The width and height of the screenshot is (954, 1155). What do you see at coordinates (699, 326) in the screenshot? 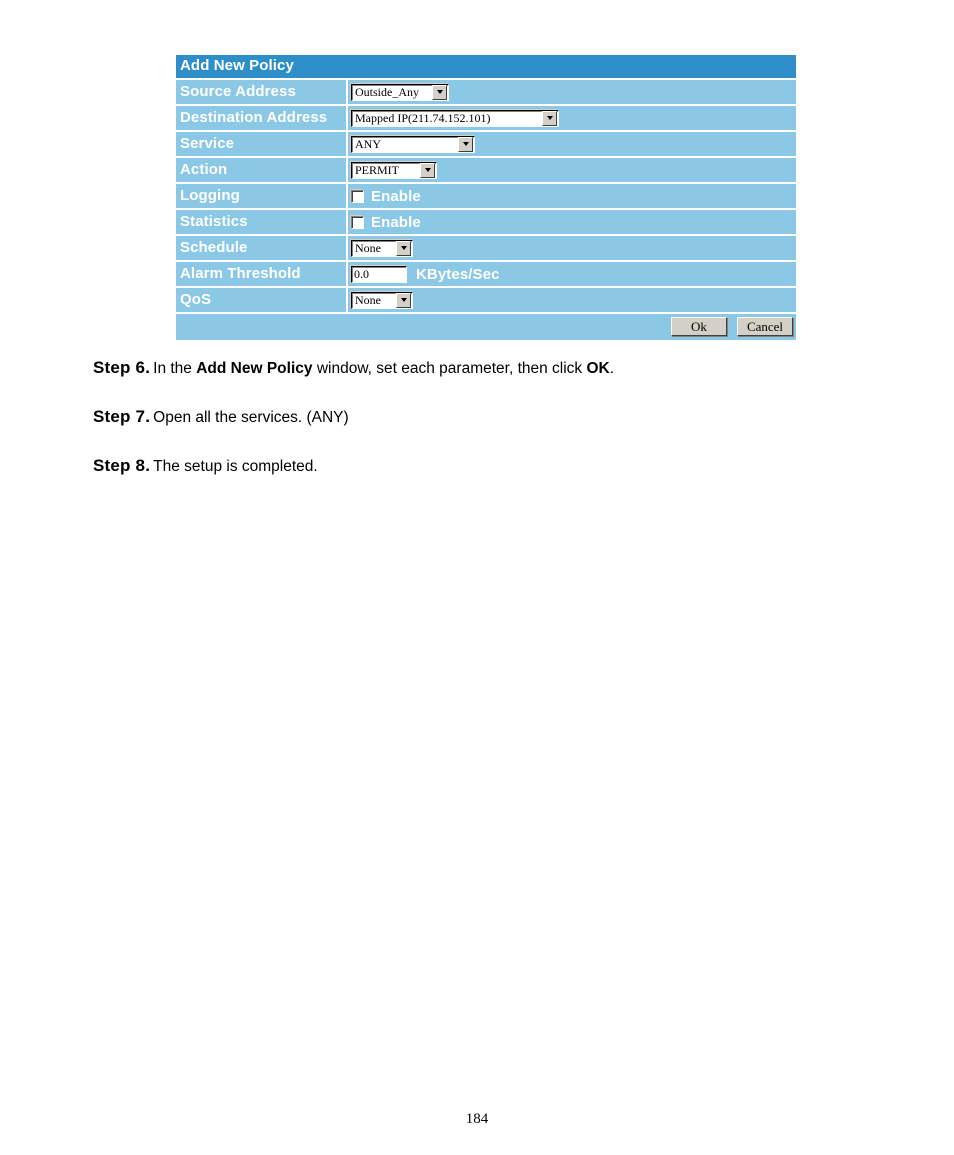
I see `ok-button: Ok` at bounding box center [699, 326].